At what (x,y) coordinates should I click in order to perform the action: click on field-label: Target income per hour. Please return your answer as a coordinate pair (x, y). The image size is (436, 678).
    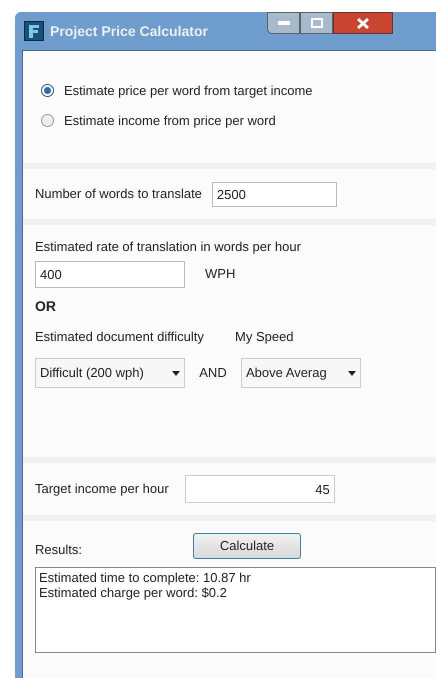
    Looking at the image, I should click on (102, 489).